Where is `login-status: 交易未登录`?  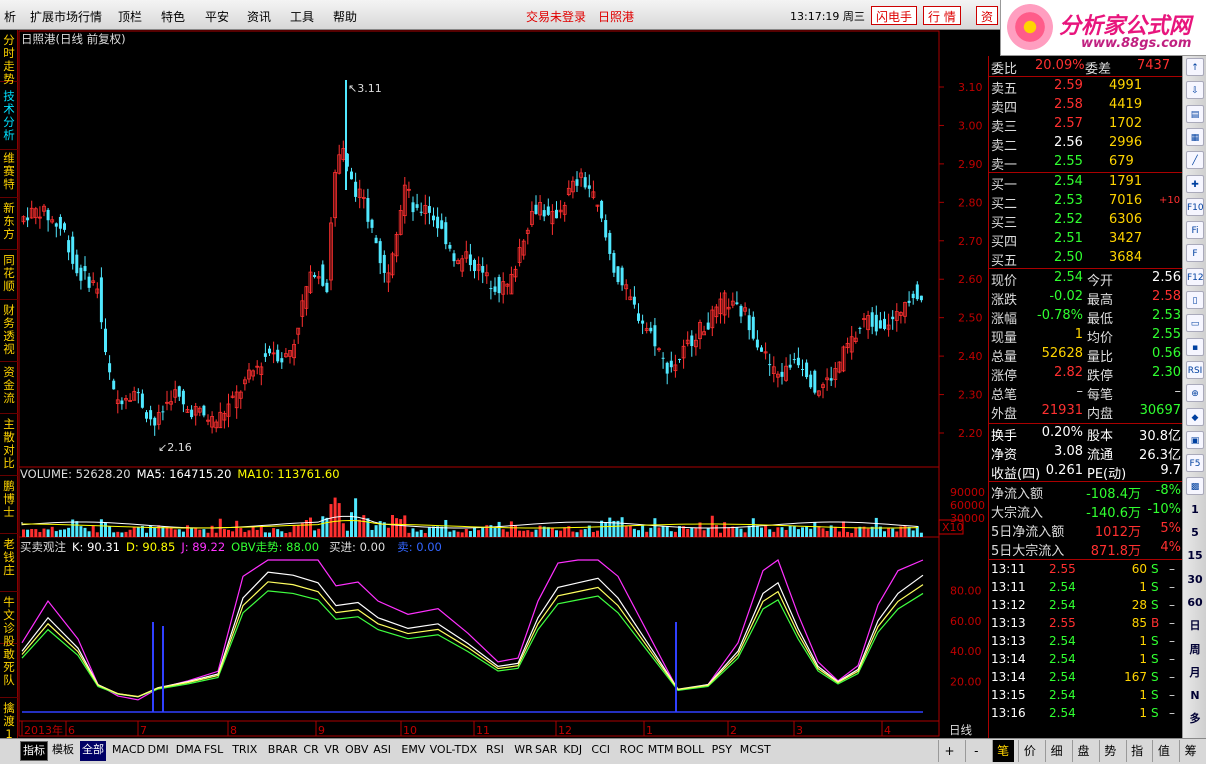
login-status: 交易未登录 is located at coordinates (556, 16).